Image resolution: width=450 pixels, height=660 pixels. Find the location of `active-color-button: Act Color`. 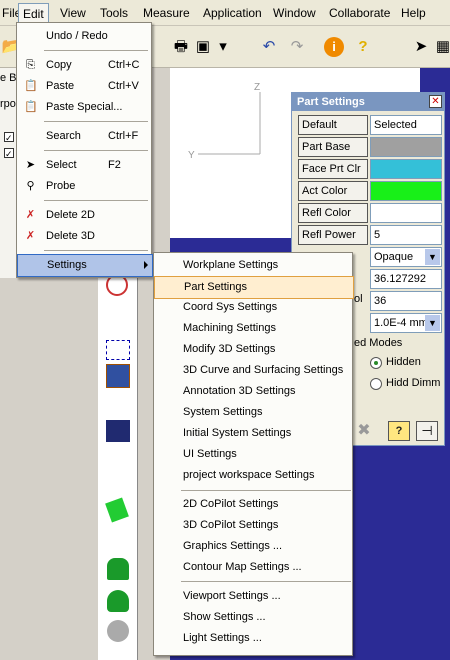

active-color-button: Act Color is located at coordinates (333, 191).